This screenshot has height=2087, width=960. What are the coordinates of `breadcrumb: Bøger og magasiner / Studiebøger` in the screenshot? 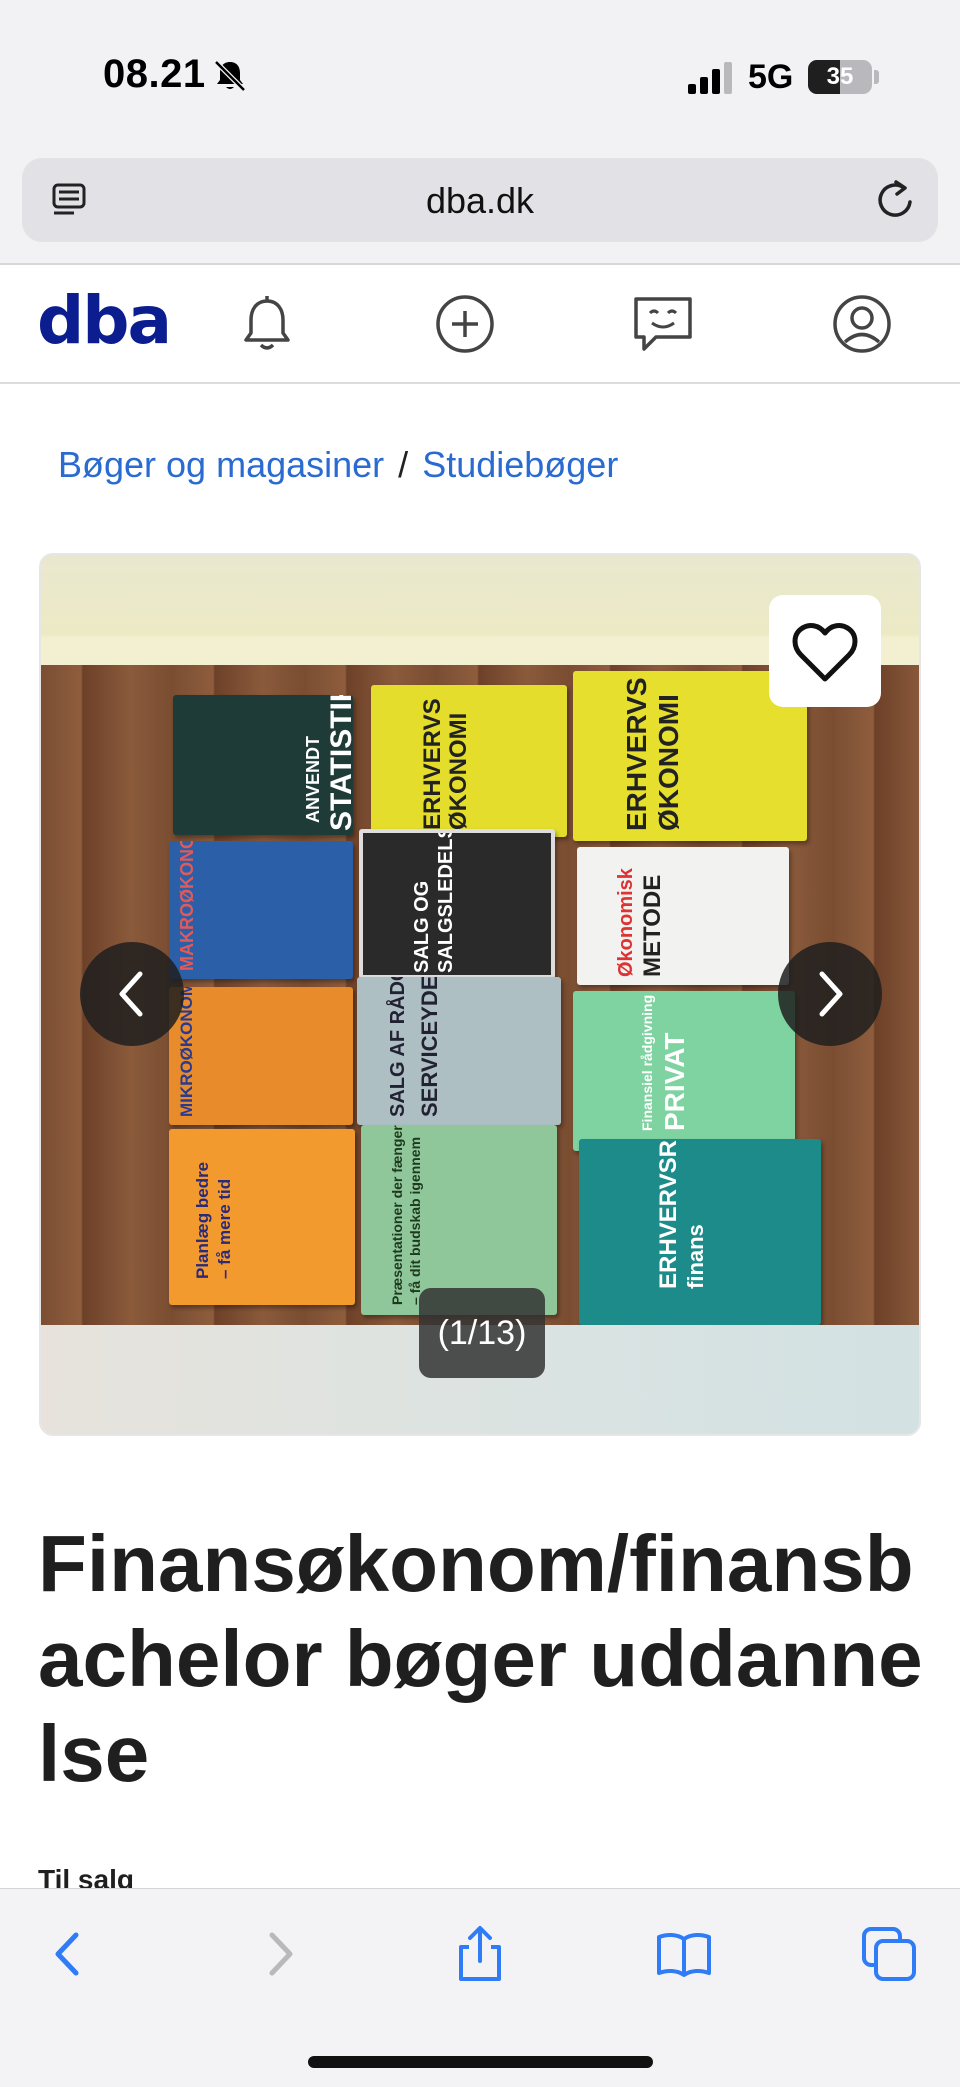 It's located at (338, 465).